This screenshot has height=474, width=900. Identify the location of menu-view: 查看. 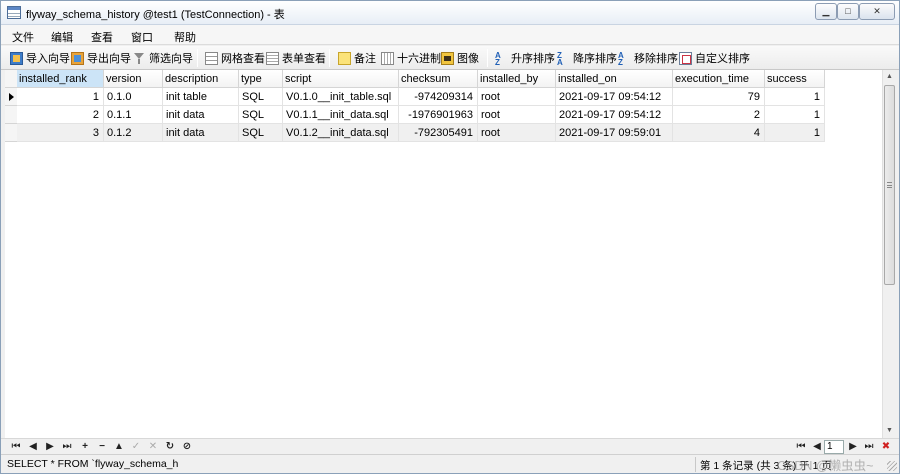
(102, 37).